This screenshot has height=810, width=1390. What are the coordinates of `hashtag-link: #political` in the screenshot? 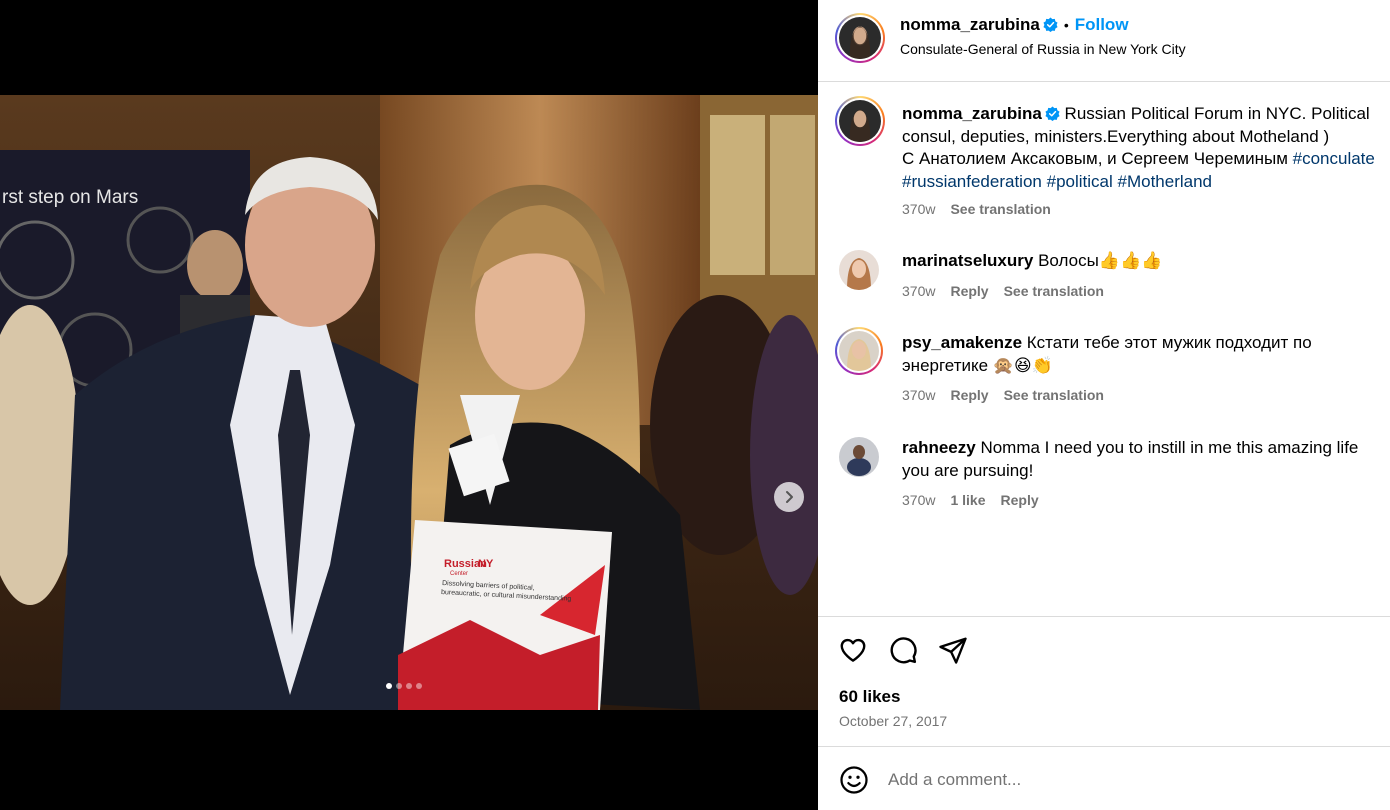 It's located at (1080, 181).